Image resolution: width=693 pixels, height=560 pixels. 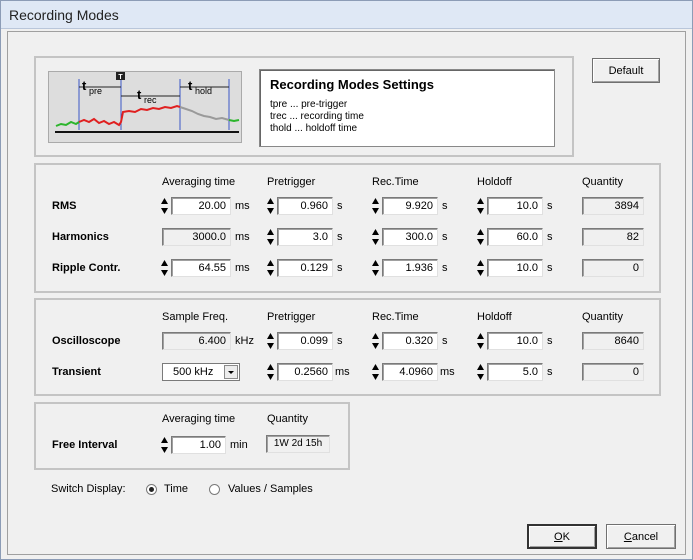 What do you see at coordinates (298, 444) in the screenshot?
I see `free-interval-quantity-field: 1W 2d 15h` at bounding box center [298, 444].